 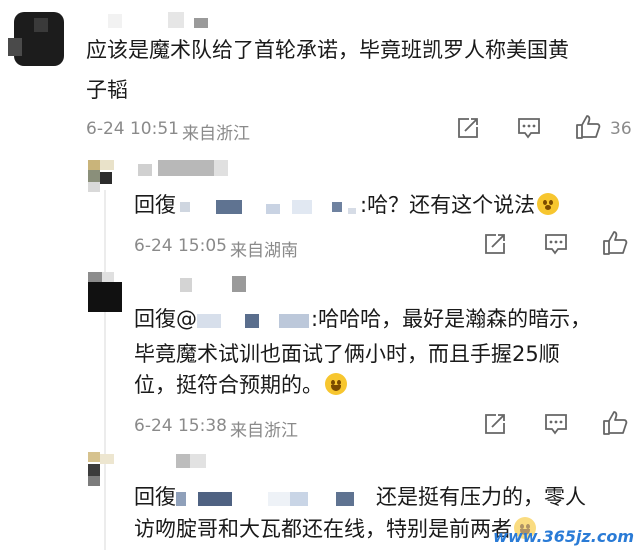 What do you see at coordinates (323, 529) in the screenshot?
I see `reply-body: 访吻腚哥和大瓦都还在线，特别是前两者` at bounding box center [323, 529].